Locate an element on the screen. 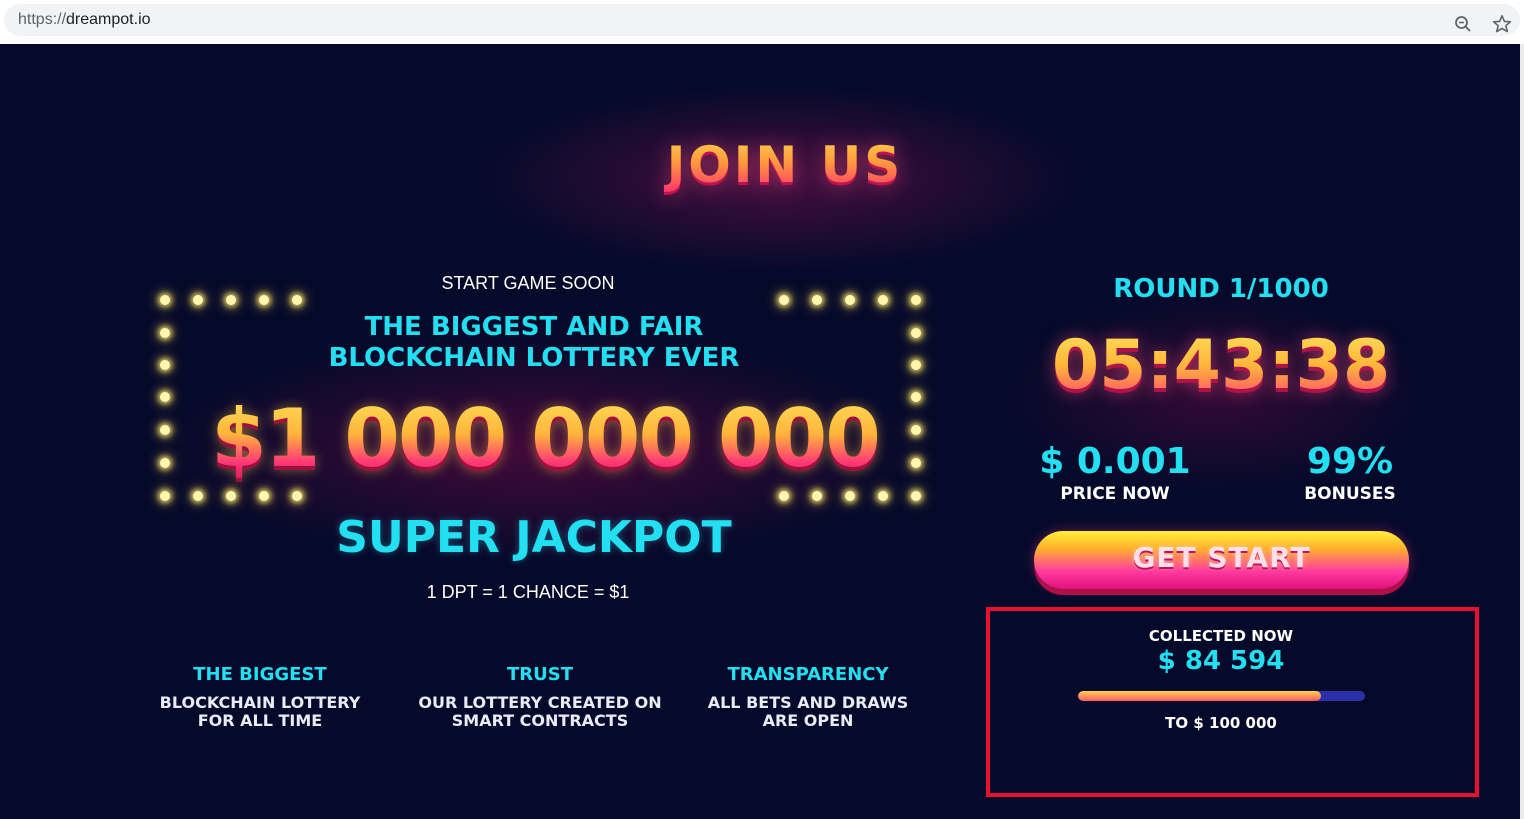 The width and height of the screenshot is (1524, 819). feature-title: THE BIGGEST is located at coordinates (260, 674).